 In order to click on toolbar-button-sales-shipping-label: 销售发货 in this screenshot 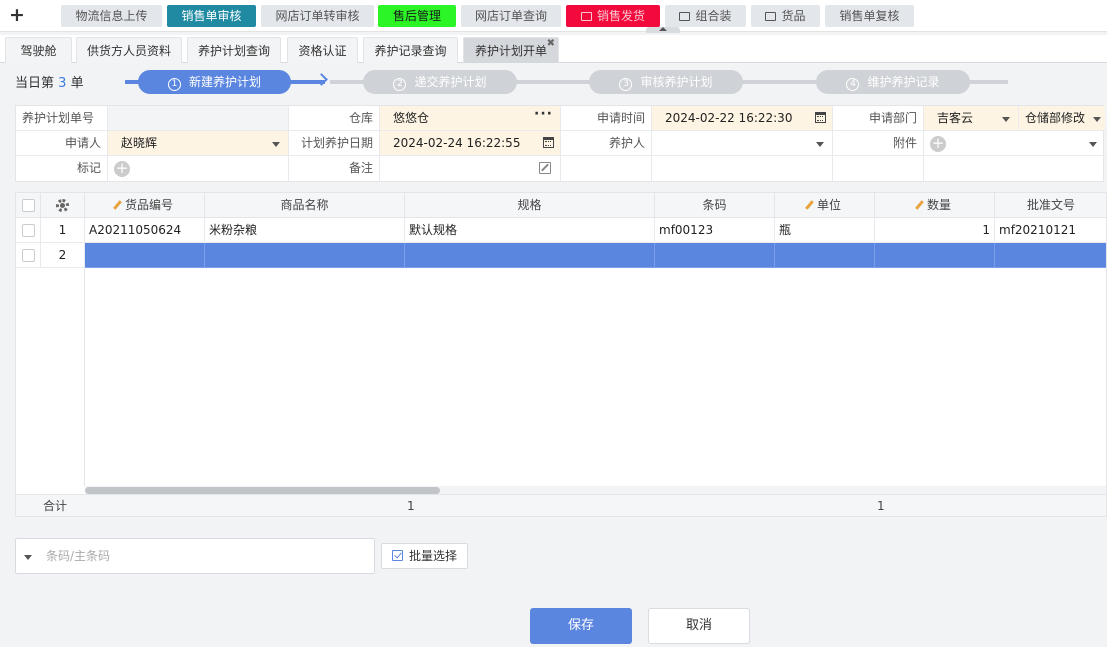, I will do `click(620, 16)`.